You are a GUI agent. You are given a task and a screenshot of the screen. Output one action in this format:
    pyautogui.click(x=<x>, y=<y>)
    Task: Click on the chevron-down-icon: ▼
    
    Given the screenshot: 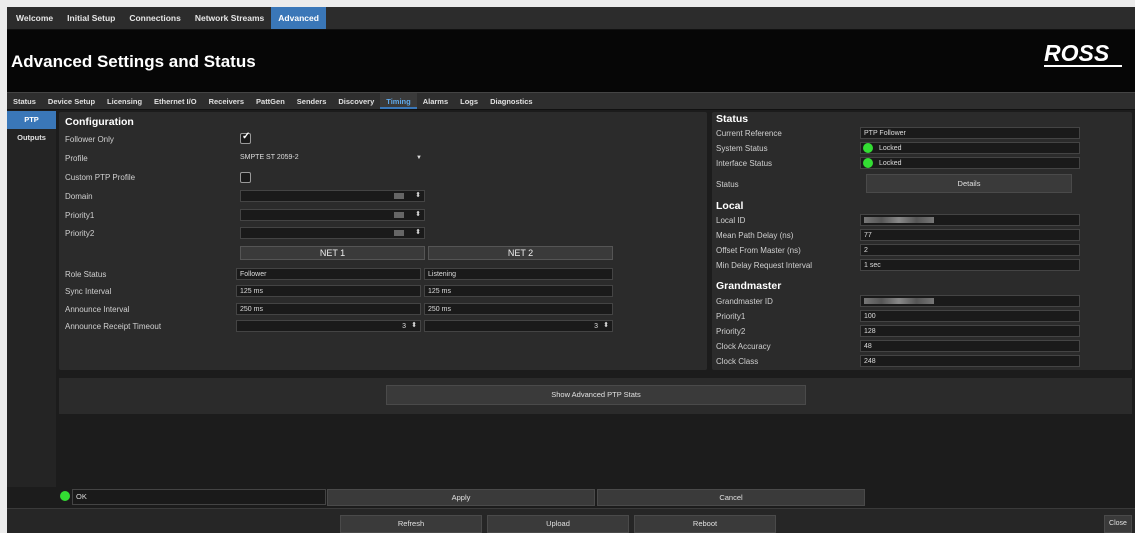 What is the action you would take?
    pyautogui.click(x=419, y=158)
    